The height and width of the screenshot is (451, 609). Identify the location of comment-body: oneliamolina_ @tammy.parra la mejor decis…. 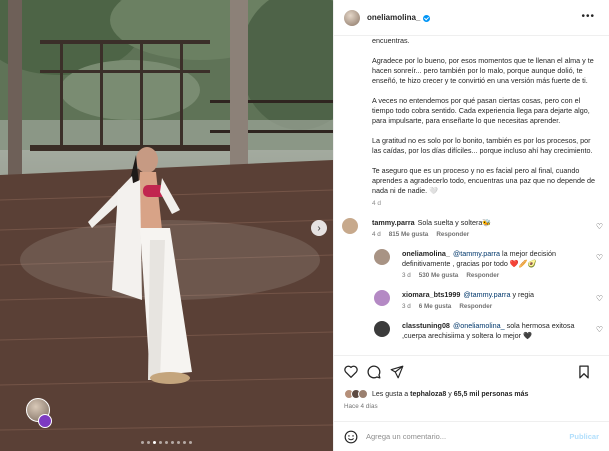
(500, 259).